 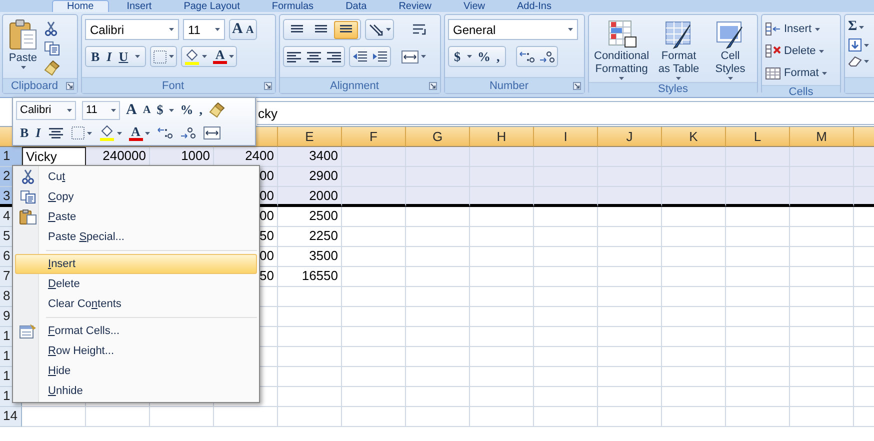 What do you see at coordinates (139, 133) in the screenshot?
I see `font-color-button: A` at bounding box center [139, 133].